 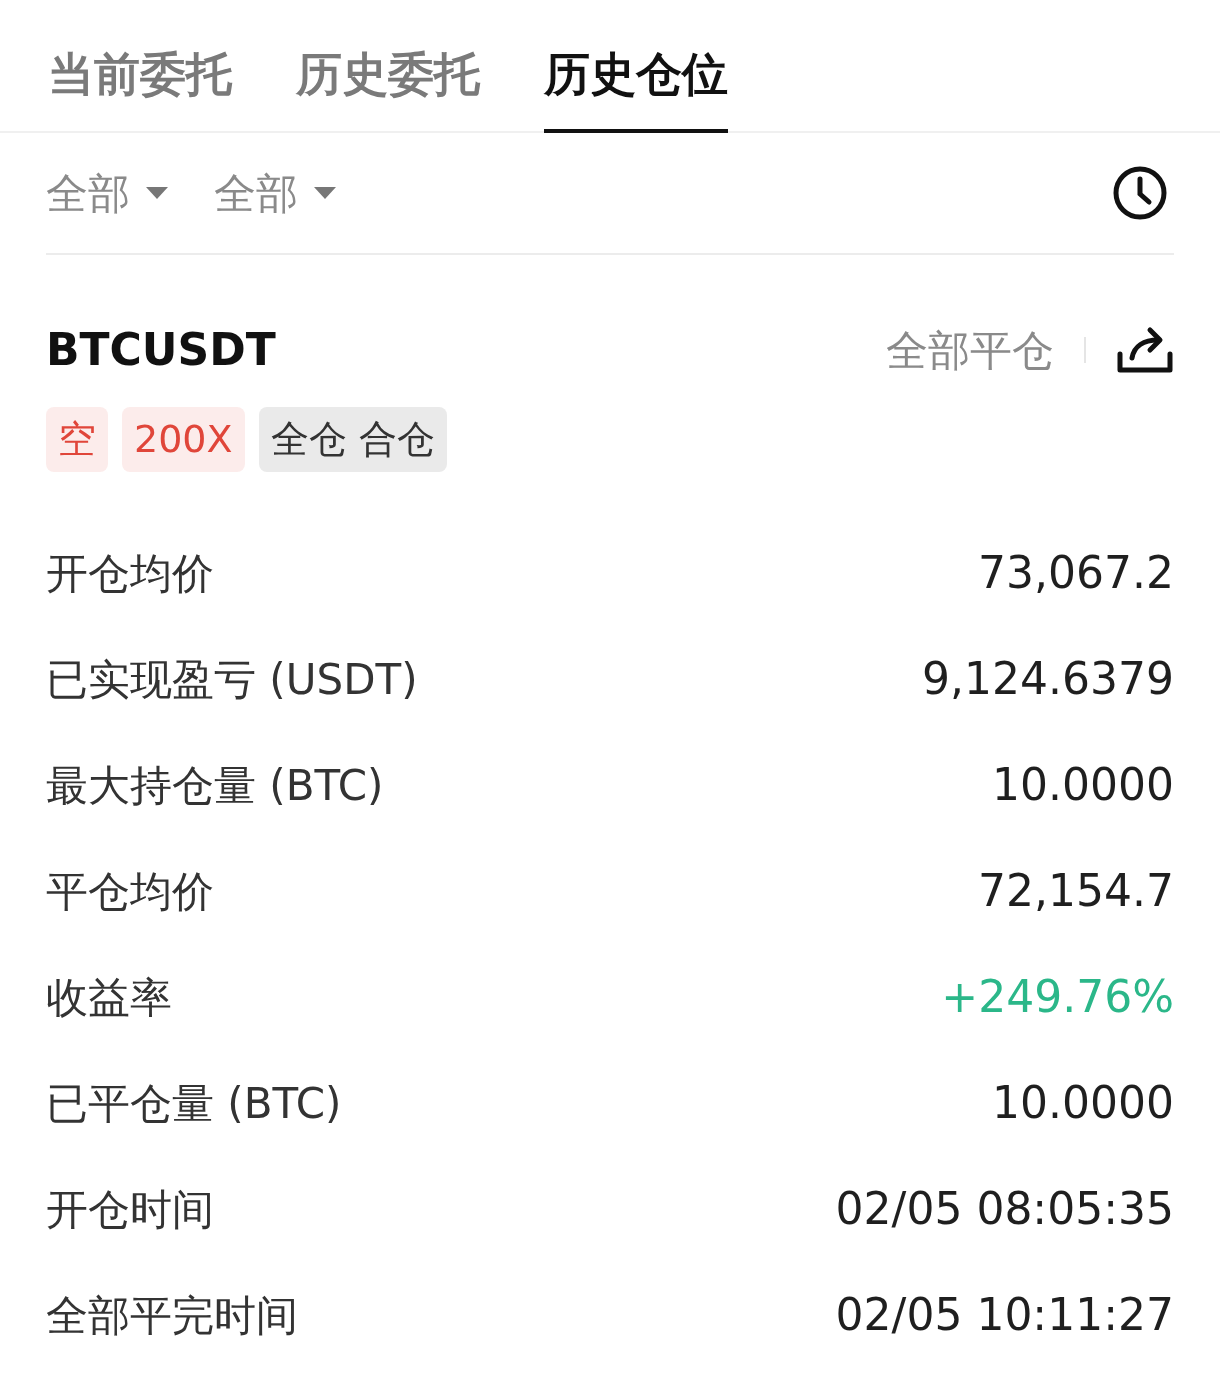 What do you see at coordinates (130, 573) in the screenshot?
I see `field-label: 开仓均价` at bounding box center [130, 573].